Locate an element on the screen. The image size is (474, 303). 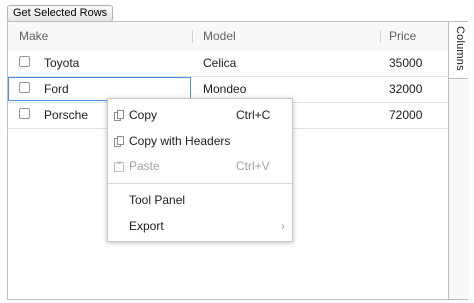
cell-price: 35000 is located at coordinates (405, 63).